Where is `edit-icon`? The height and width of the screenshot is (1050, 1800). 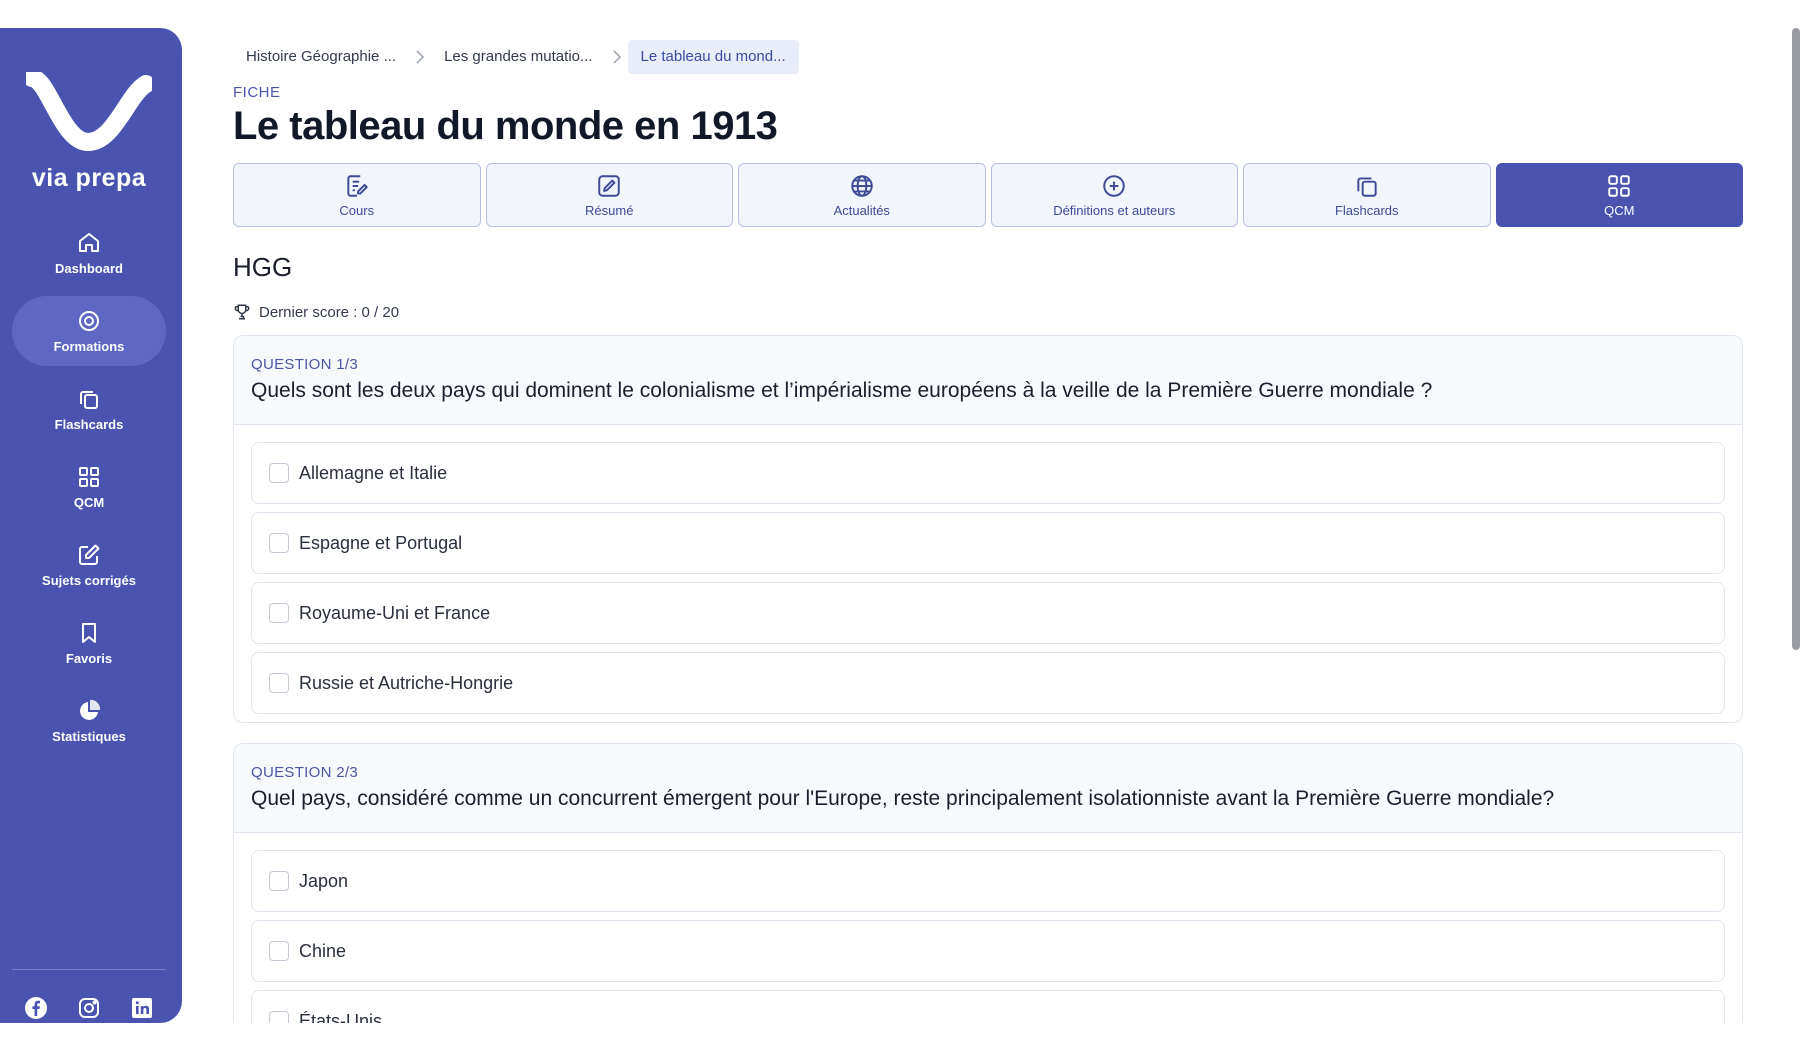
edit-icon is located at coordinates (89, 554).